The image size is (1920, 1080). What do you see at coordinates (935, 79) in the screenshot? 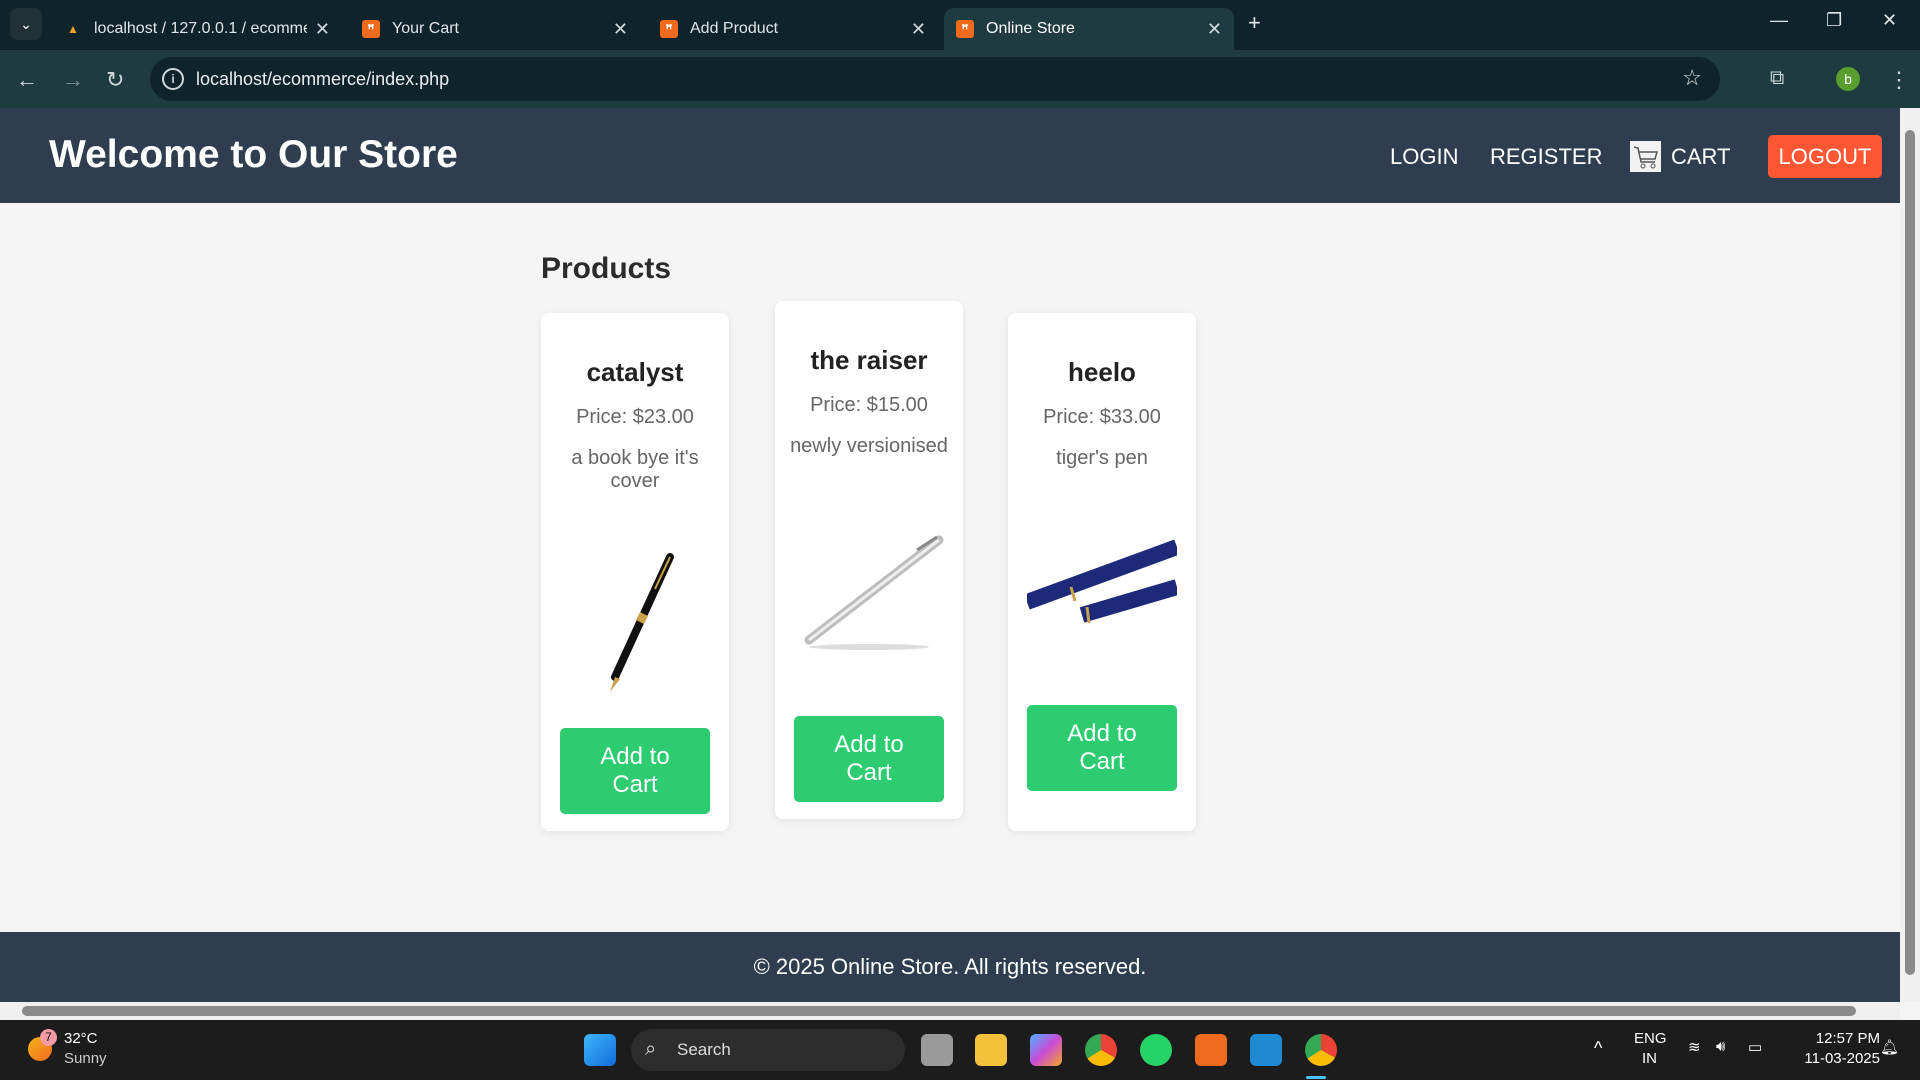
I see `url-input: i localhost/ecommerce/index.php ☆` at bounding box center [935, 79].